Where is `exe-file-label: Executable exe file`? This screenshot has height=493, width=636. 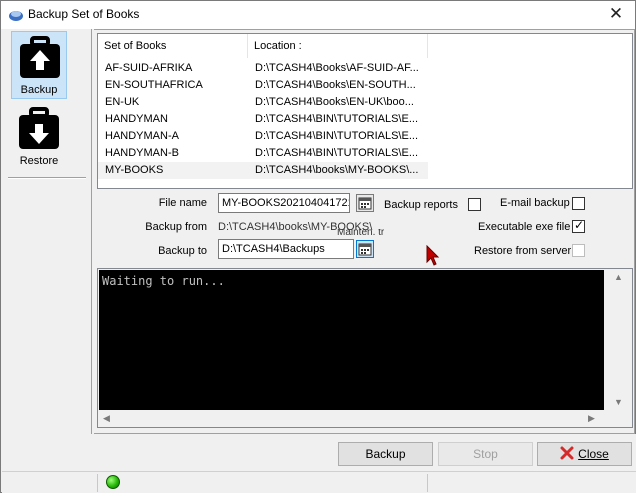 exe-file-label: Executable exe file is located at coordinates (524, 227).